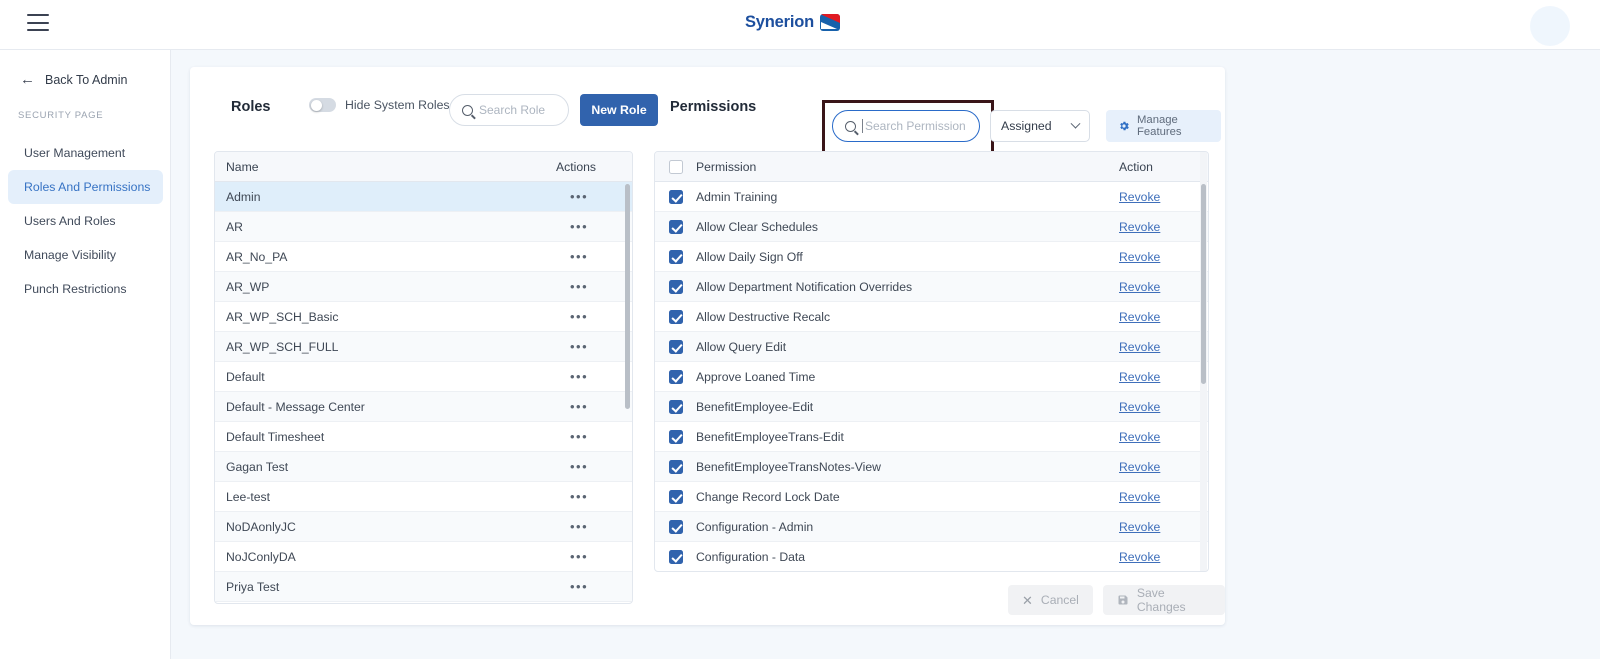 This screenshot has height=659, width=1600. What do you see at coordinates (931, 556) in the screenshot?
I see `table-row: Configuration - Data Revoke` at bounding box center [931, 556].